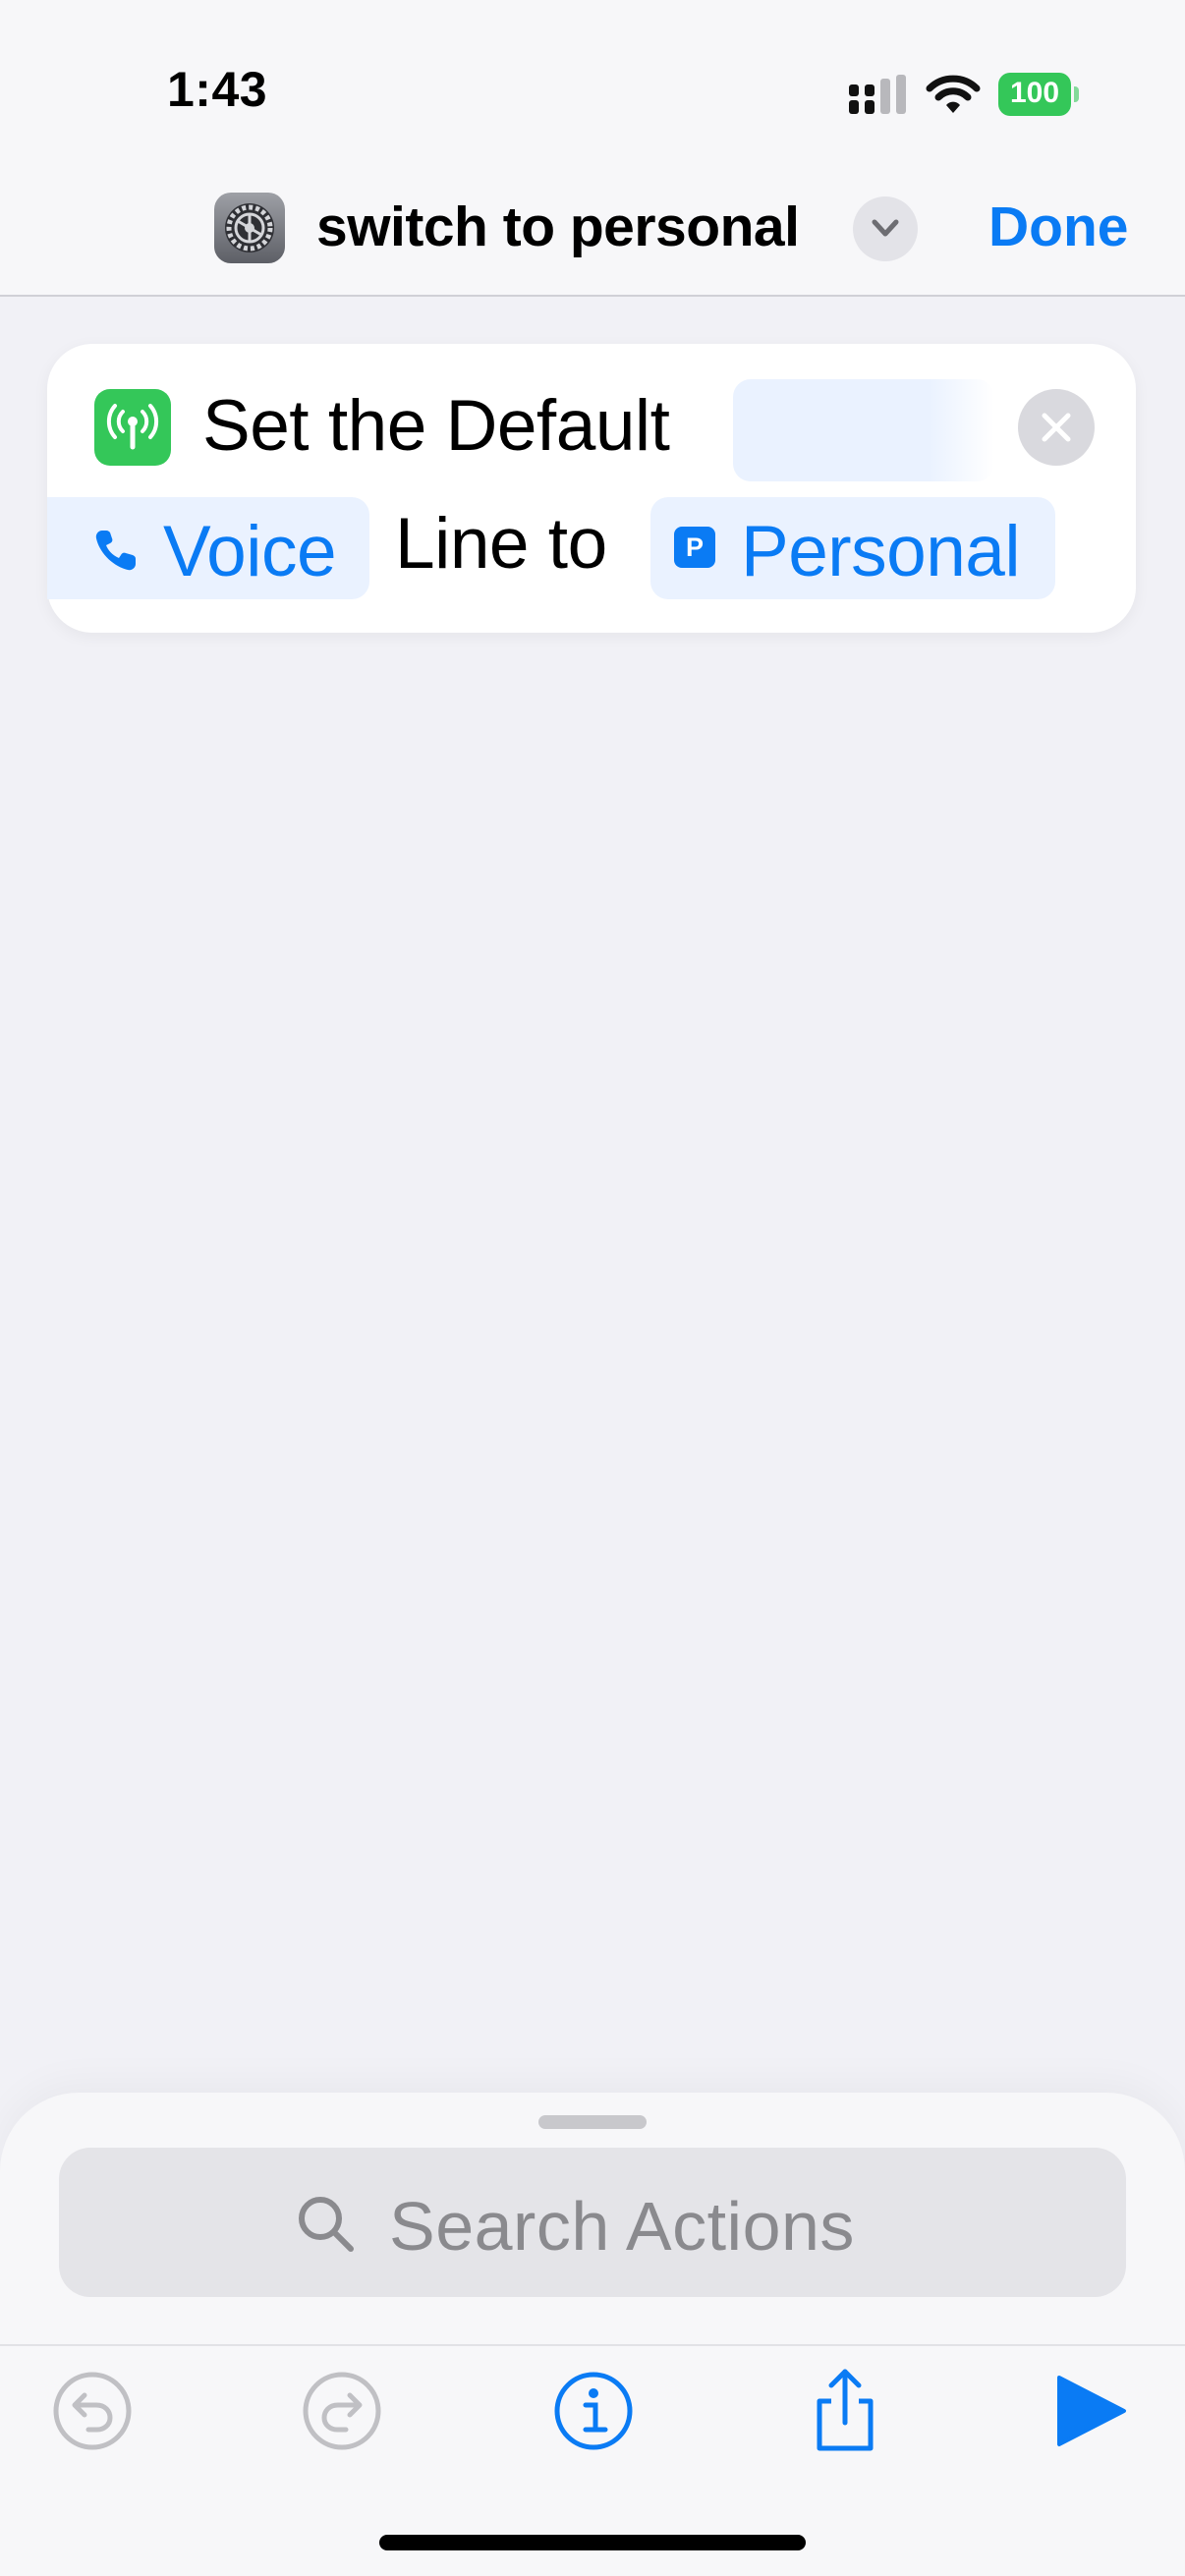 Image resolution: width=1185 pixels, height=2576 pixels. What do you see at coordinates (845, 2411) in the screenshot?
I see `share-icon` at bounding box center [845, 2411].